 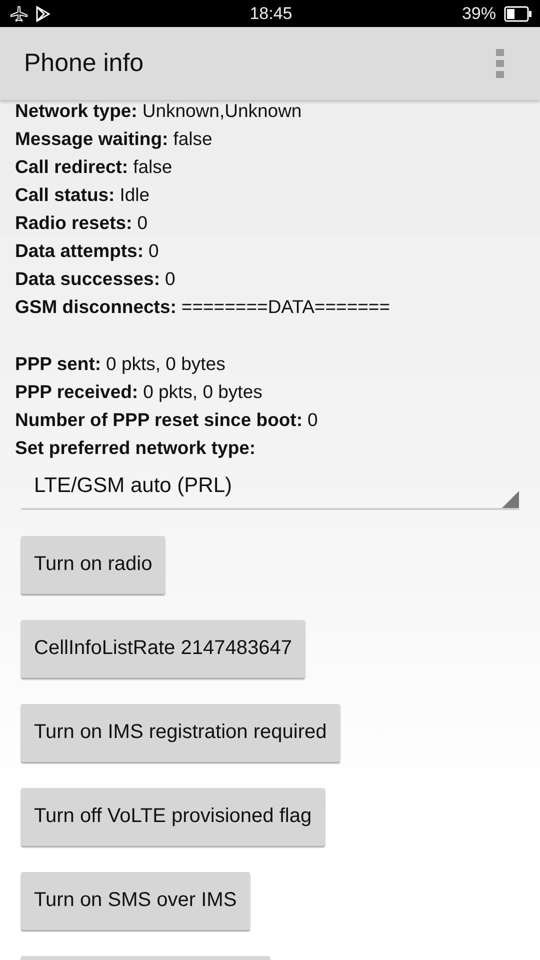 I want to click on clock-time: 18:45, so click(x=271, y=14).